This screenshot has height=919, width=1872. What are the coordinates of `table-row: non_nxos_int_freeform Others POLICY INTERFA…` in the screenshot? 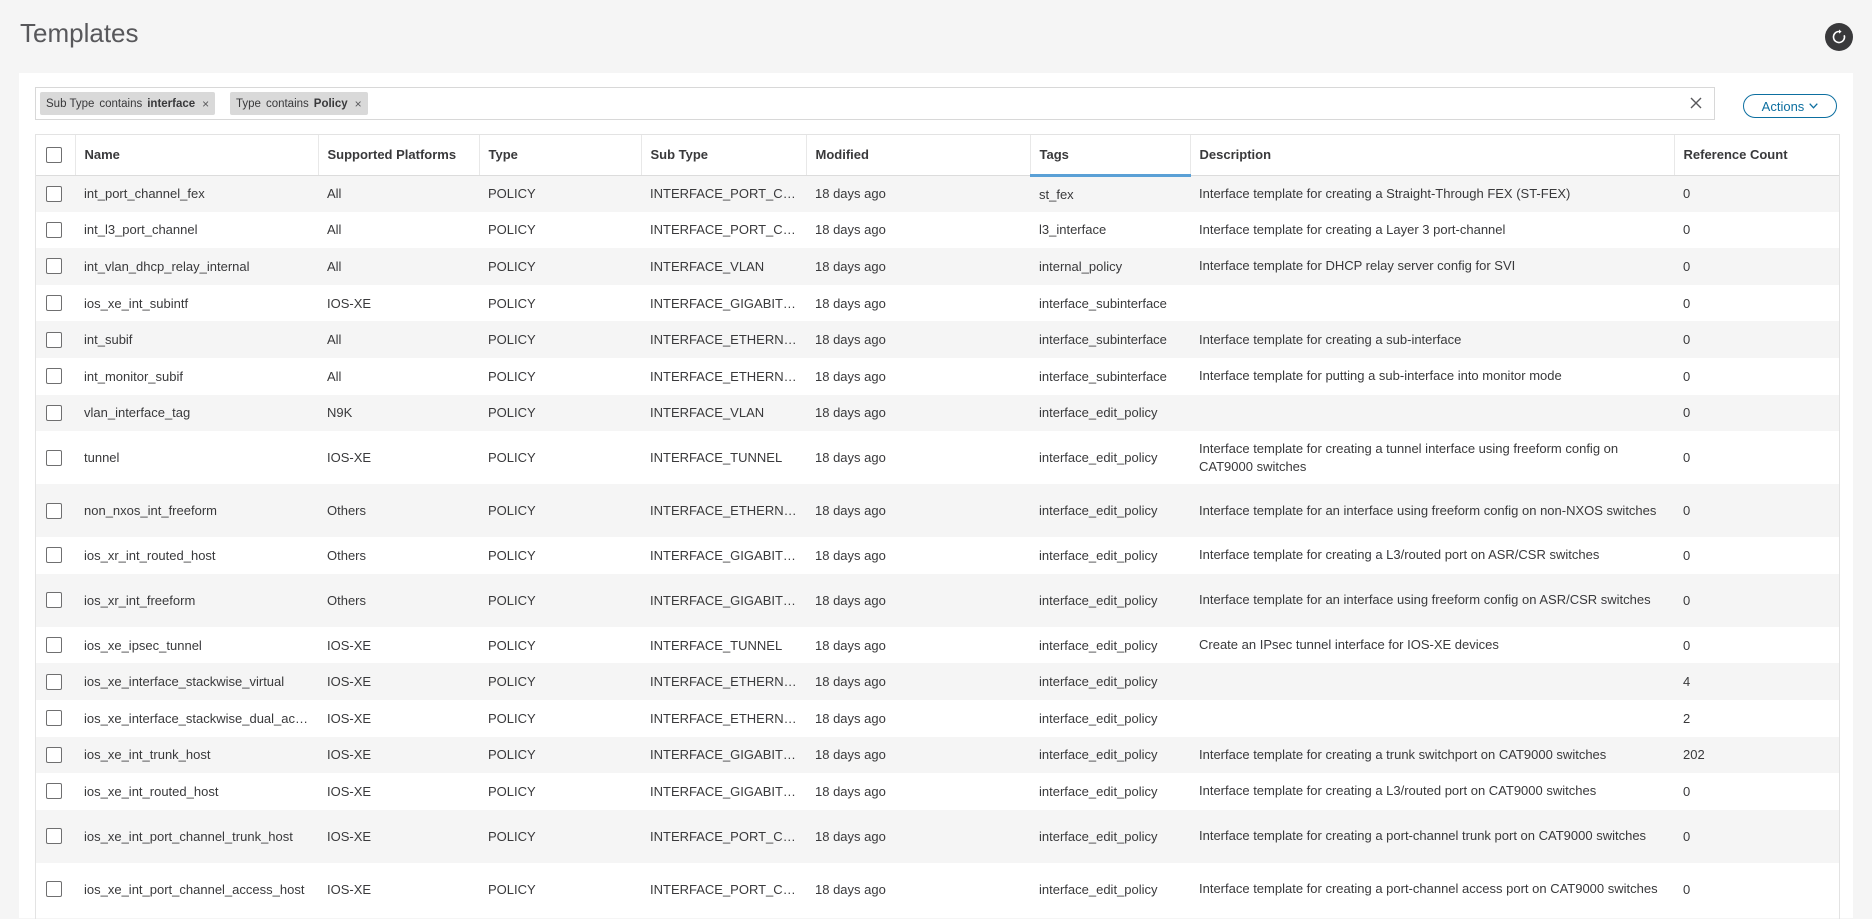 It's located at (937, 511).